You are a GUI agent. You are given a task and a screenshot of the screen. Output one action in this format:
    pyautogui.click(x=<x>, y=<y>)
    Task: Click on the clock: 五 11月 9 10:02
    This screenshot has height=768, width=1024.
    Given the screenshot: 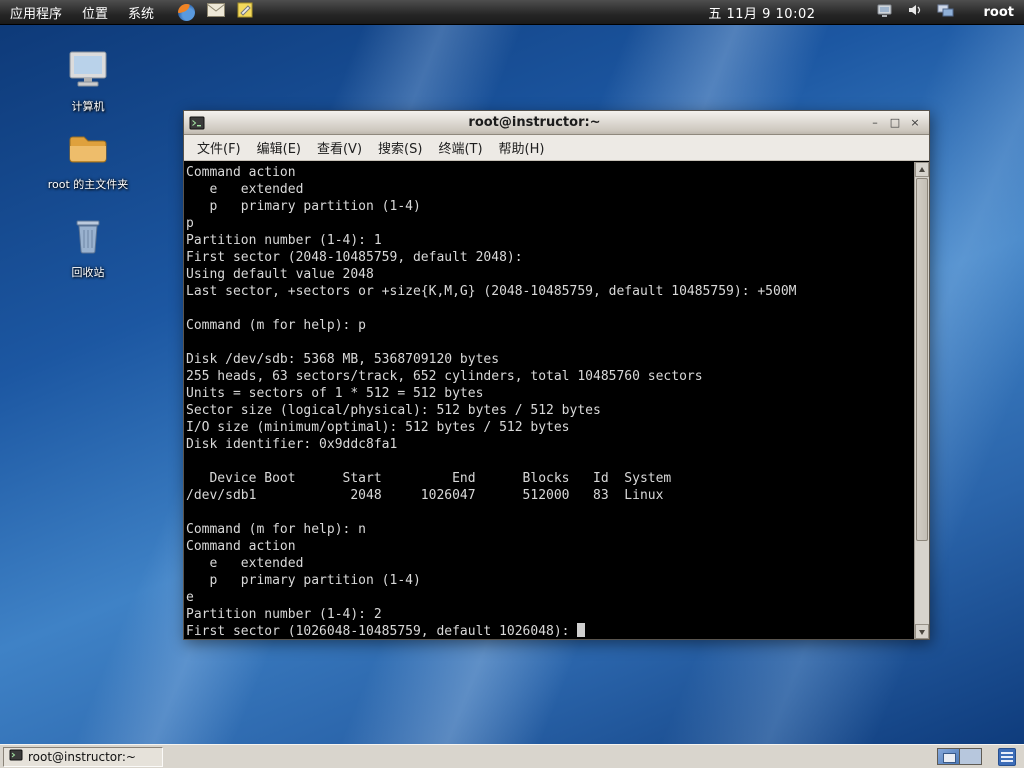 What is the action you would take?
    pyautogui.click(x=761, y=12)
    